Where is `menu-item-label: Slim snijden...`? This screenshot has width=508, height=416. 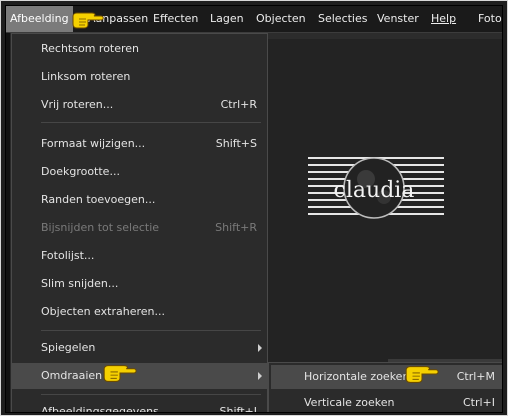 menu-item-label: Slim snijden... is located at coordinates (80, 283).